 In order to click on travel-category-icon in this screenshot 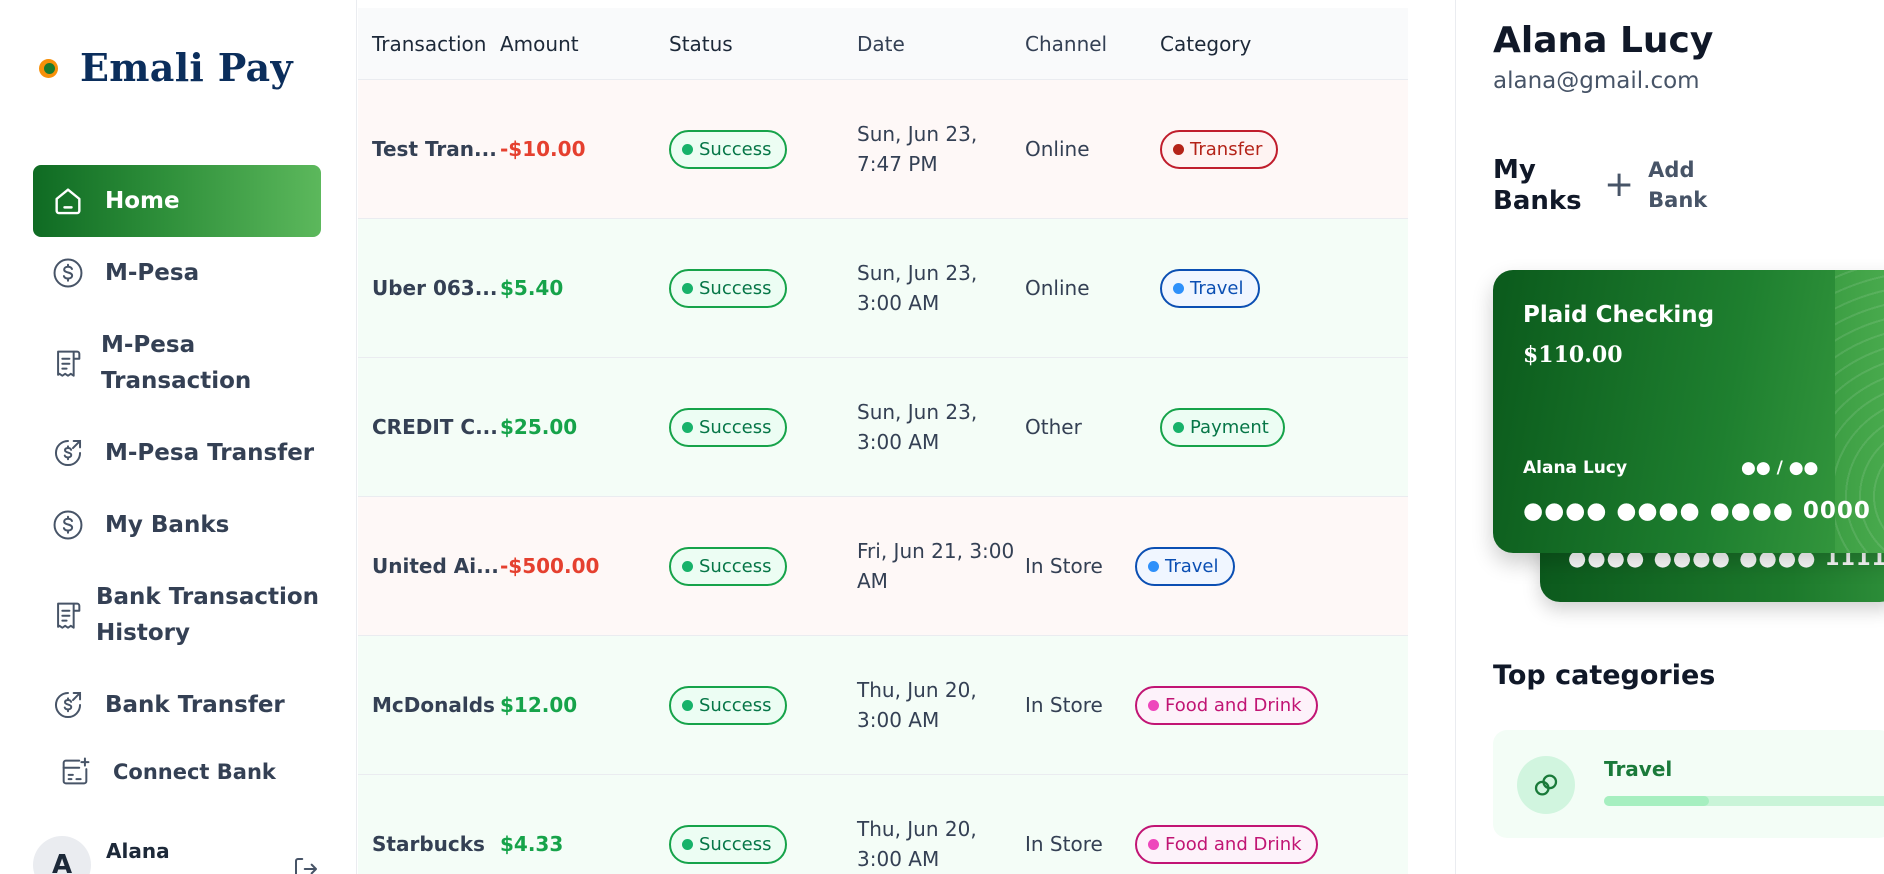, I will do `click(1546, 785)`.